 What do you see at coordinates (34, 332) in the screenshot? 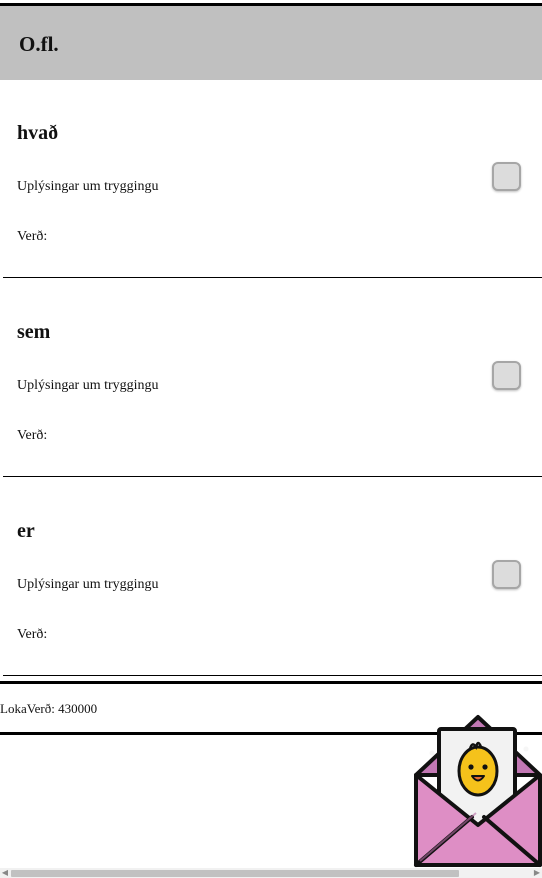
I see `item-title: sem` at bounding box center [34, 332].